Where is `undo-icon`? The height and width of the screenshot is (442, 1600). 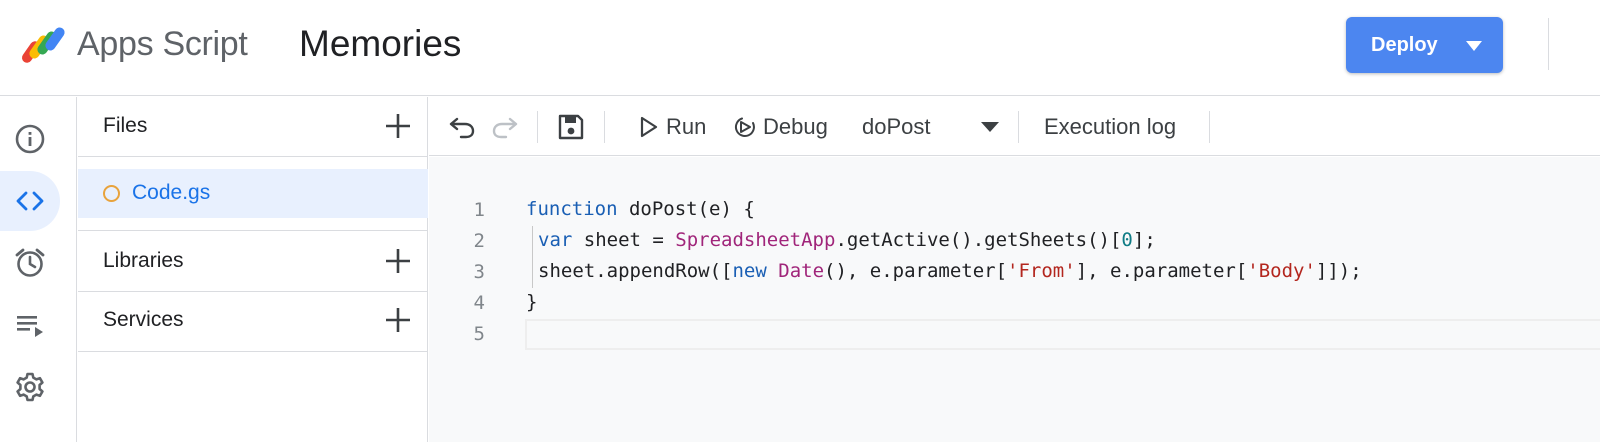
undo-icon is located at coordinates (462, 127).